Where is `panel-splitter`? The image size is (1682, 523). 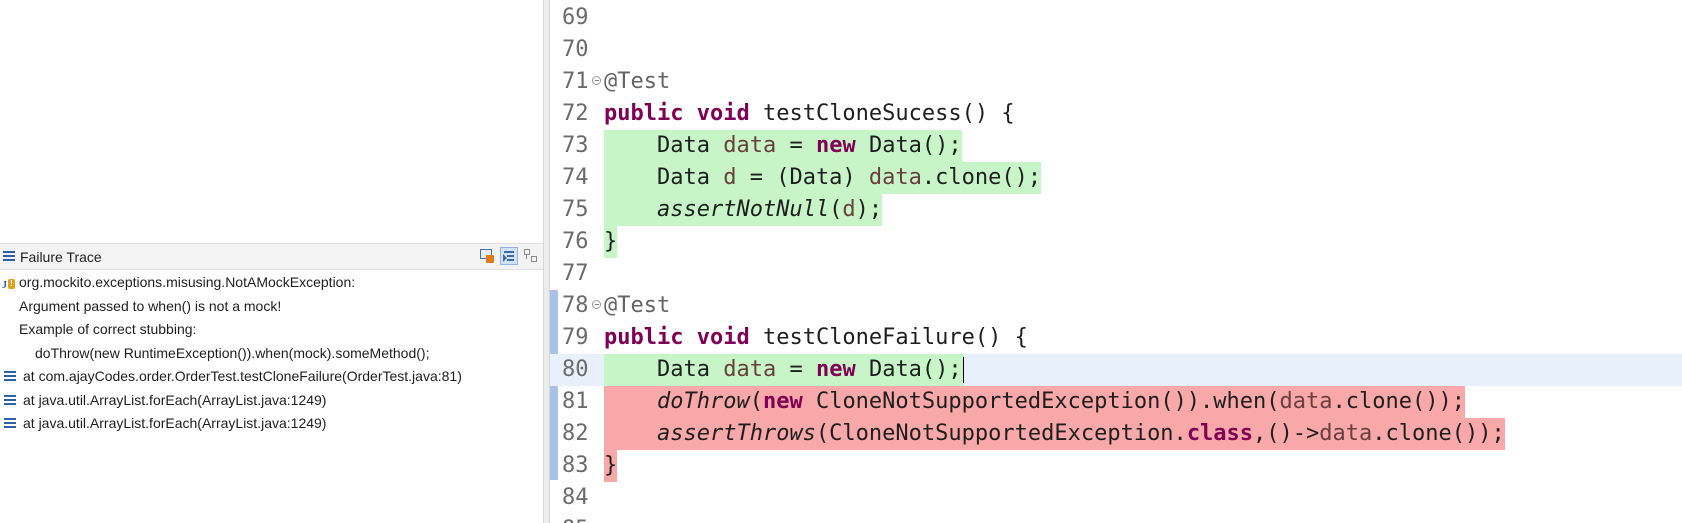
panel-splitter is located at coordinates (546, 261).